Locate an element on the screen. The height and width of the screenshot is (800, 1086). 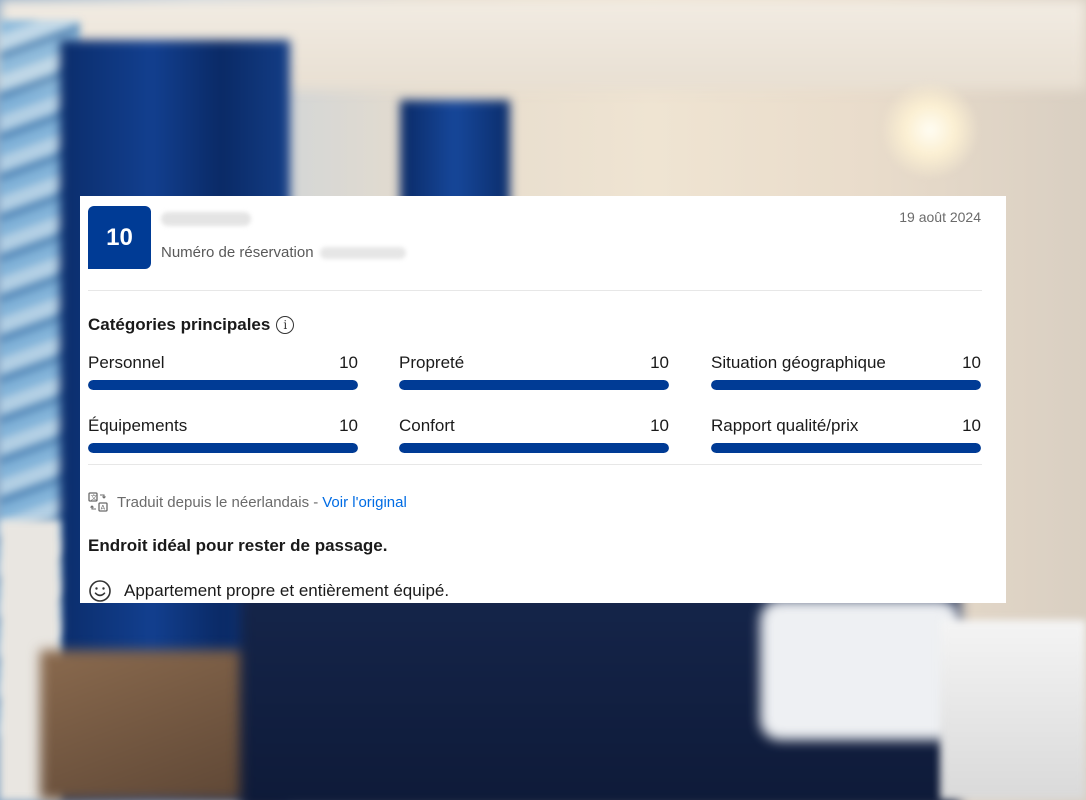
booking-number-row: Numéro de réservation is located at coordinates (283, 252).